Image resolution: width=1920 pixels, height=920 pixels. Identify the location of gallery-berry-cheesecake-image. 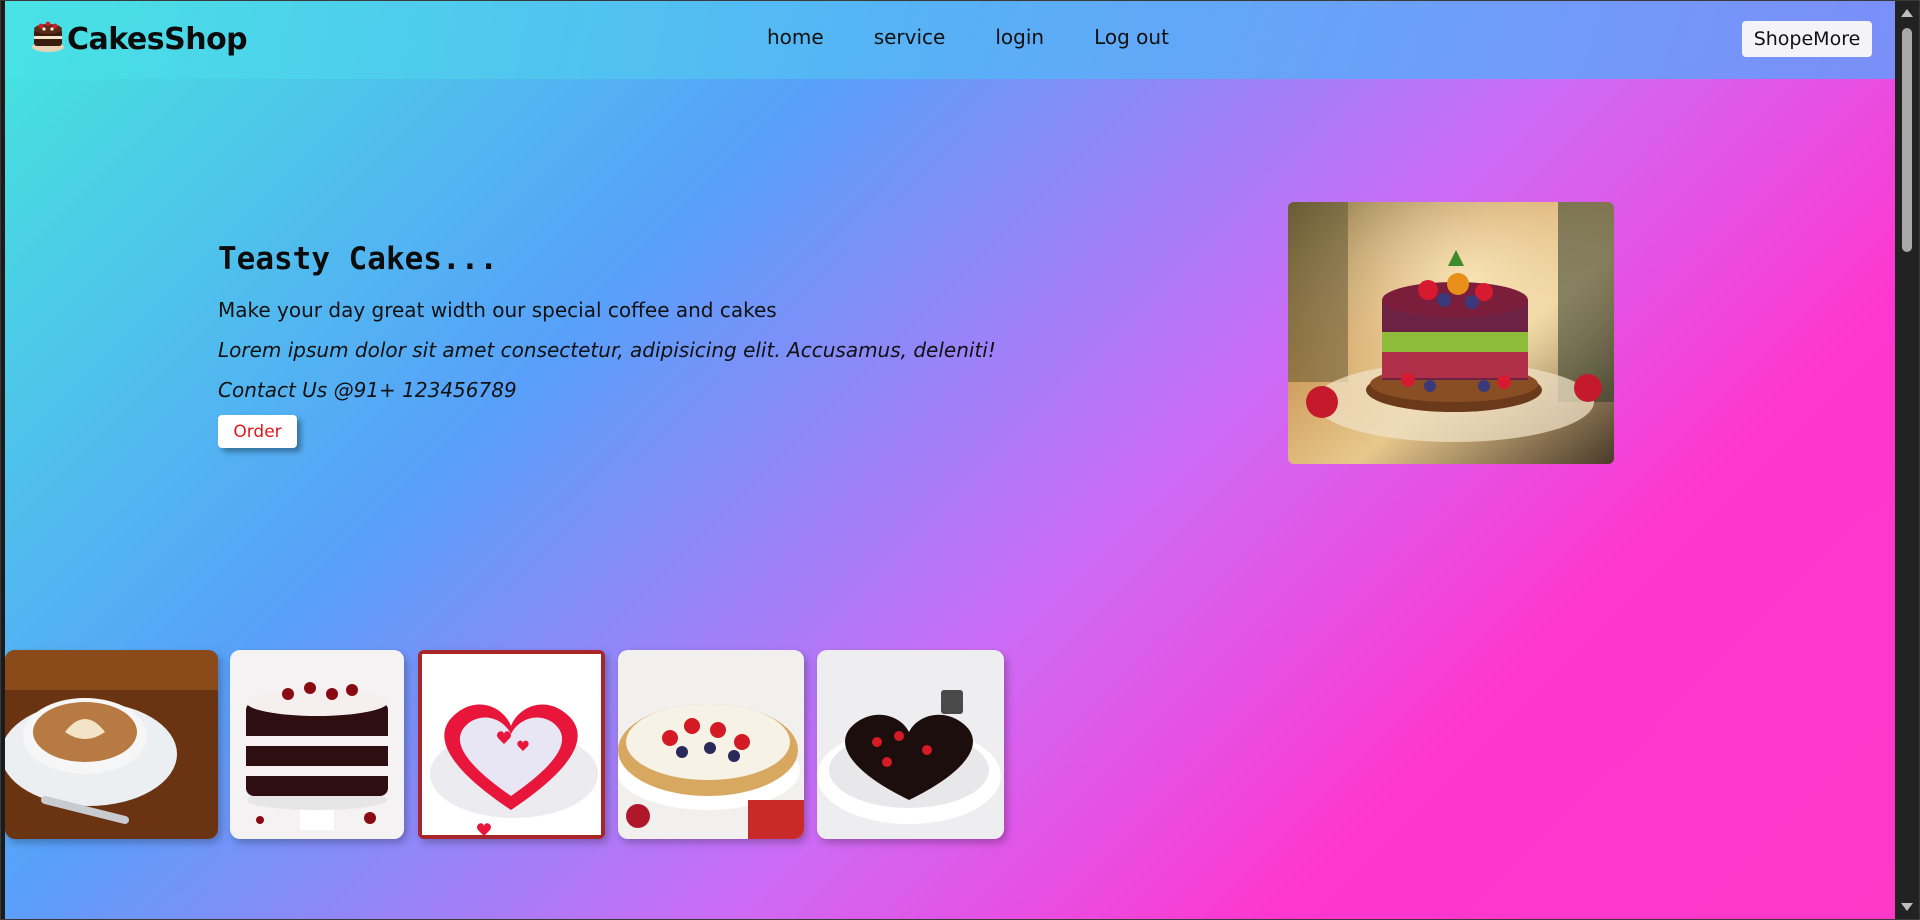
(711, 744).